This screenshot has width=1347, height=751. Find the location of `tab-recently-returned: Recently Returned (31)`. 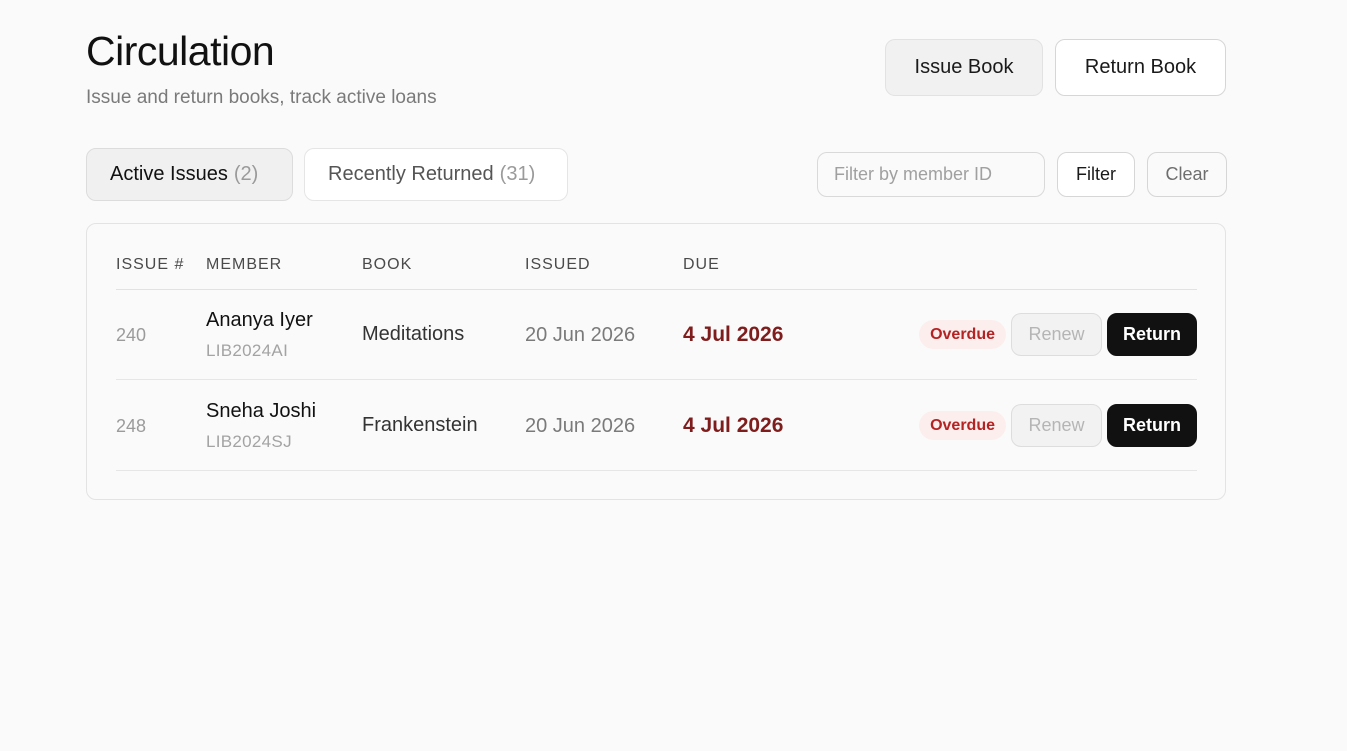

tab-recently-returned: Recently Returned (31) is located at coordinates (436, 174).